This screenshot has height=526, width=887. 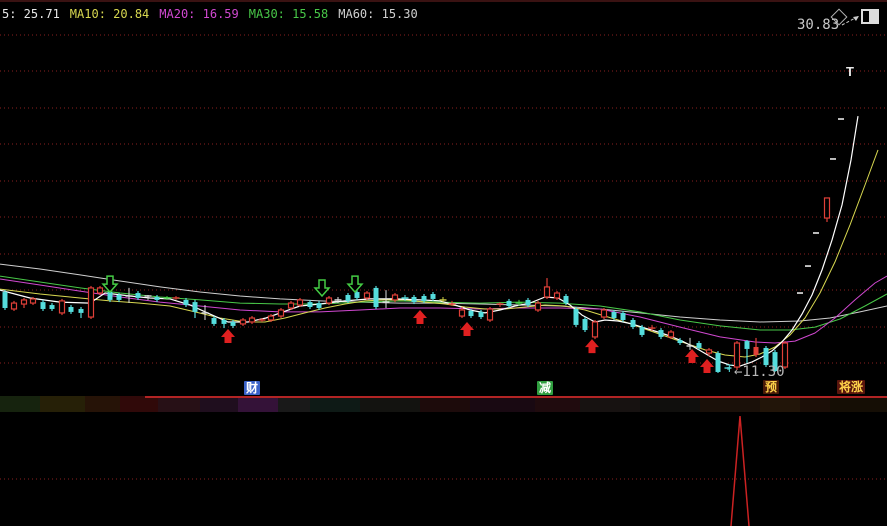 I want to click on t-mark-top: T, so click(x=850, y=71).